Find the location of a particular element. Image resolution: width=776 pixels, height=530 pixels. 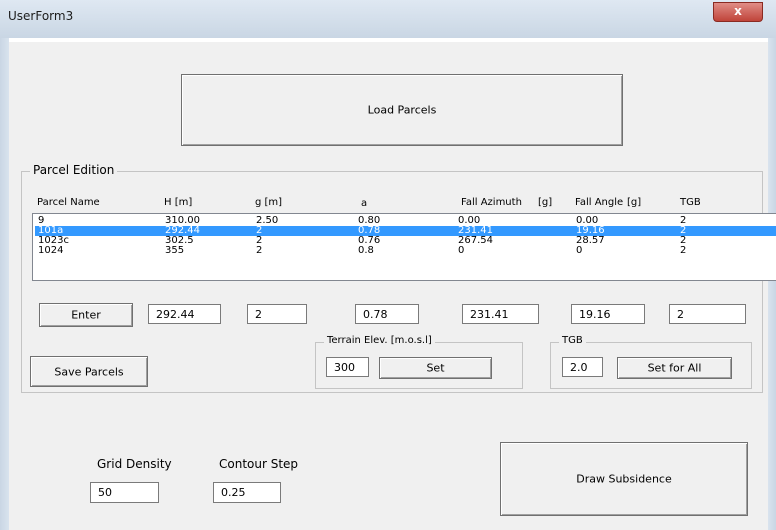

set-for-all-button: Set for All is located at coordinates (674, 368).